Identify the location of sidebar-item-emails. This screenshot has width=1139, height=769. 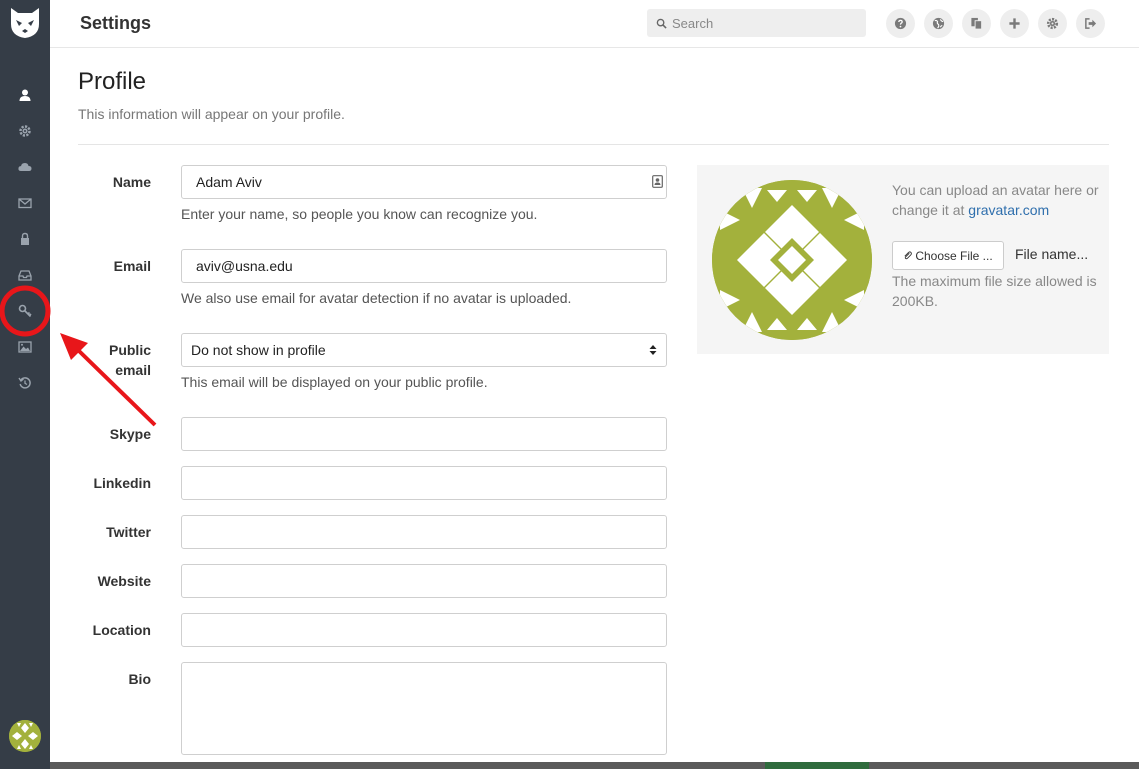
(25, 203).